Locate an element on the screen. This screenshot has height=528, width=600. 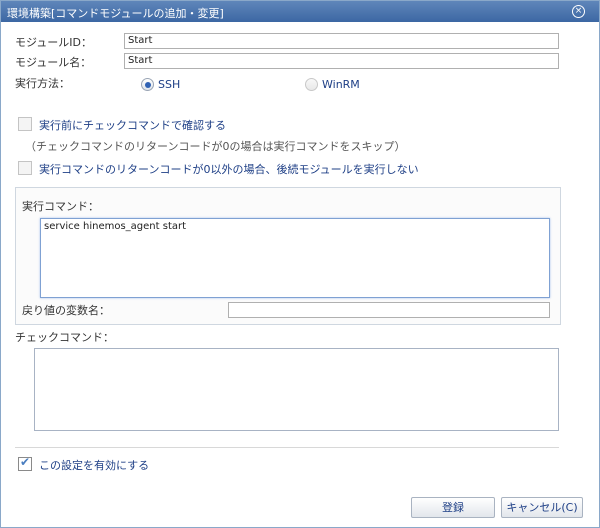
module-name-label: モジュール名： is located at coordinates (53, 62).